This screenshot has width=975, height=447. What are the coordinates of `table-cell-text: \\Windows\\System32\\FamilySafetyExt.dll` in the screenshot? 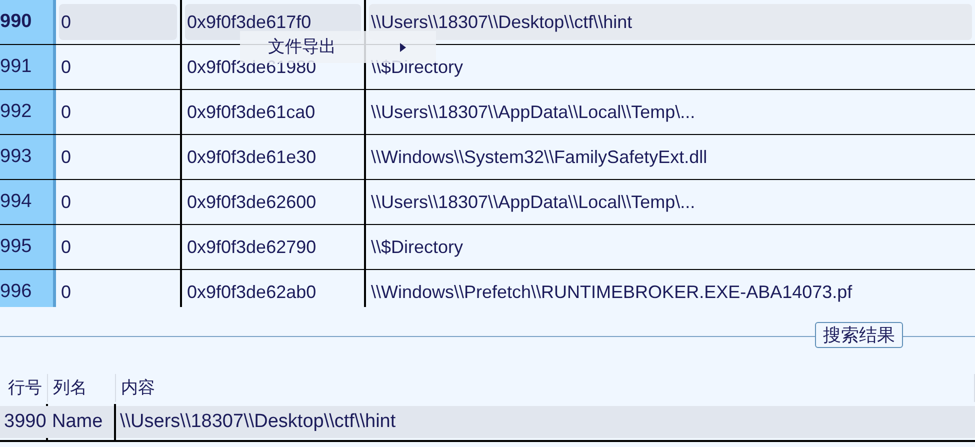 It's located at (539, 157).